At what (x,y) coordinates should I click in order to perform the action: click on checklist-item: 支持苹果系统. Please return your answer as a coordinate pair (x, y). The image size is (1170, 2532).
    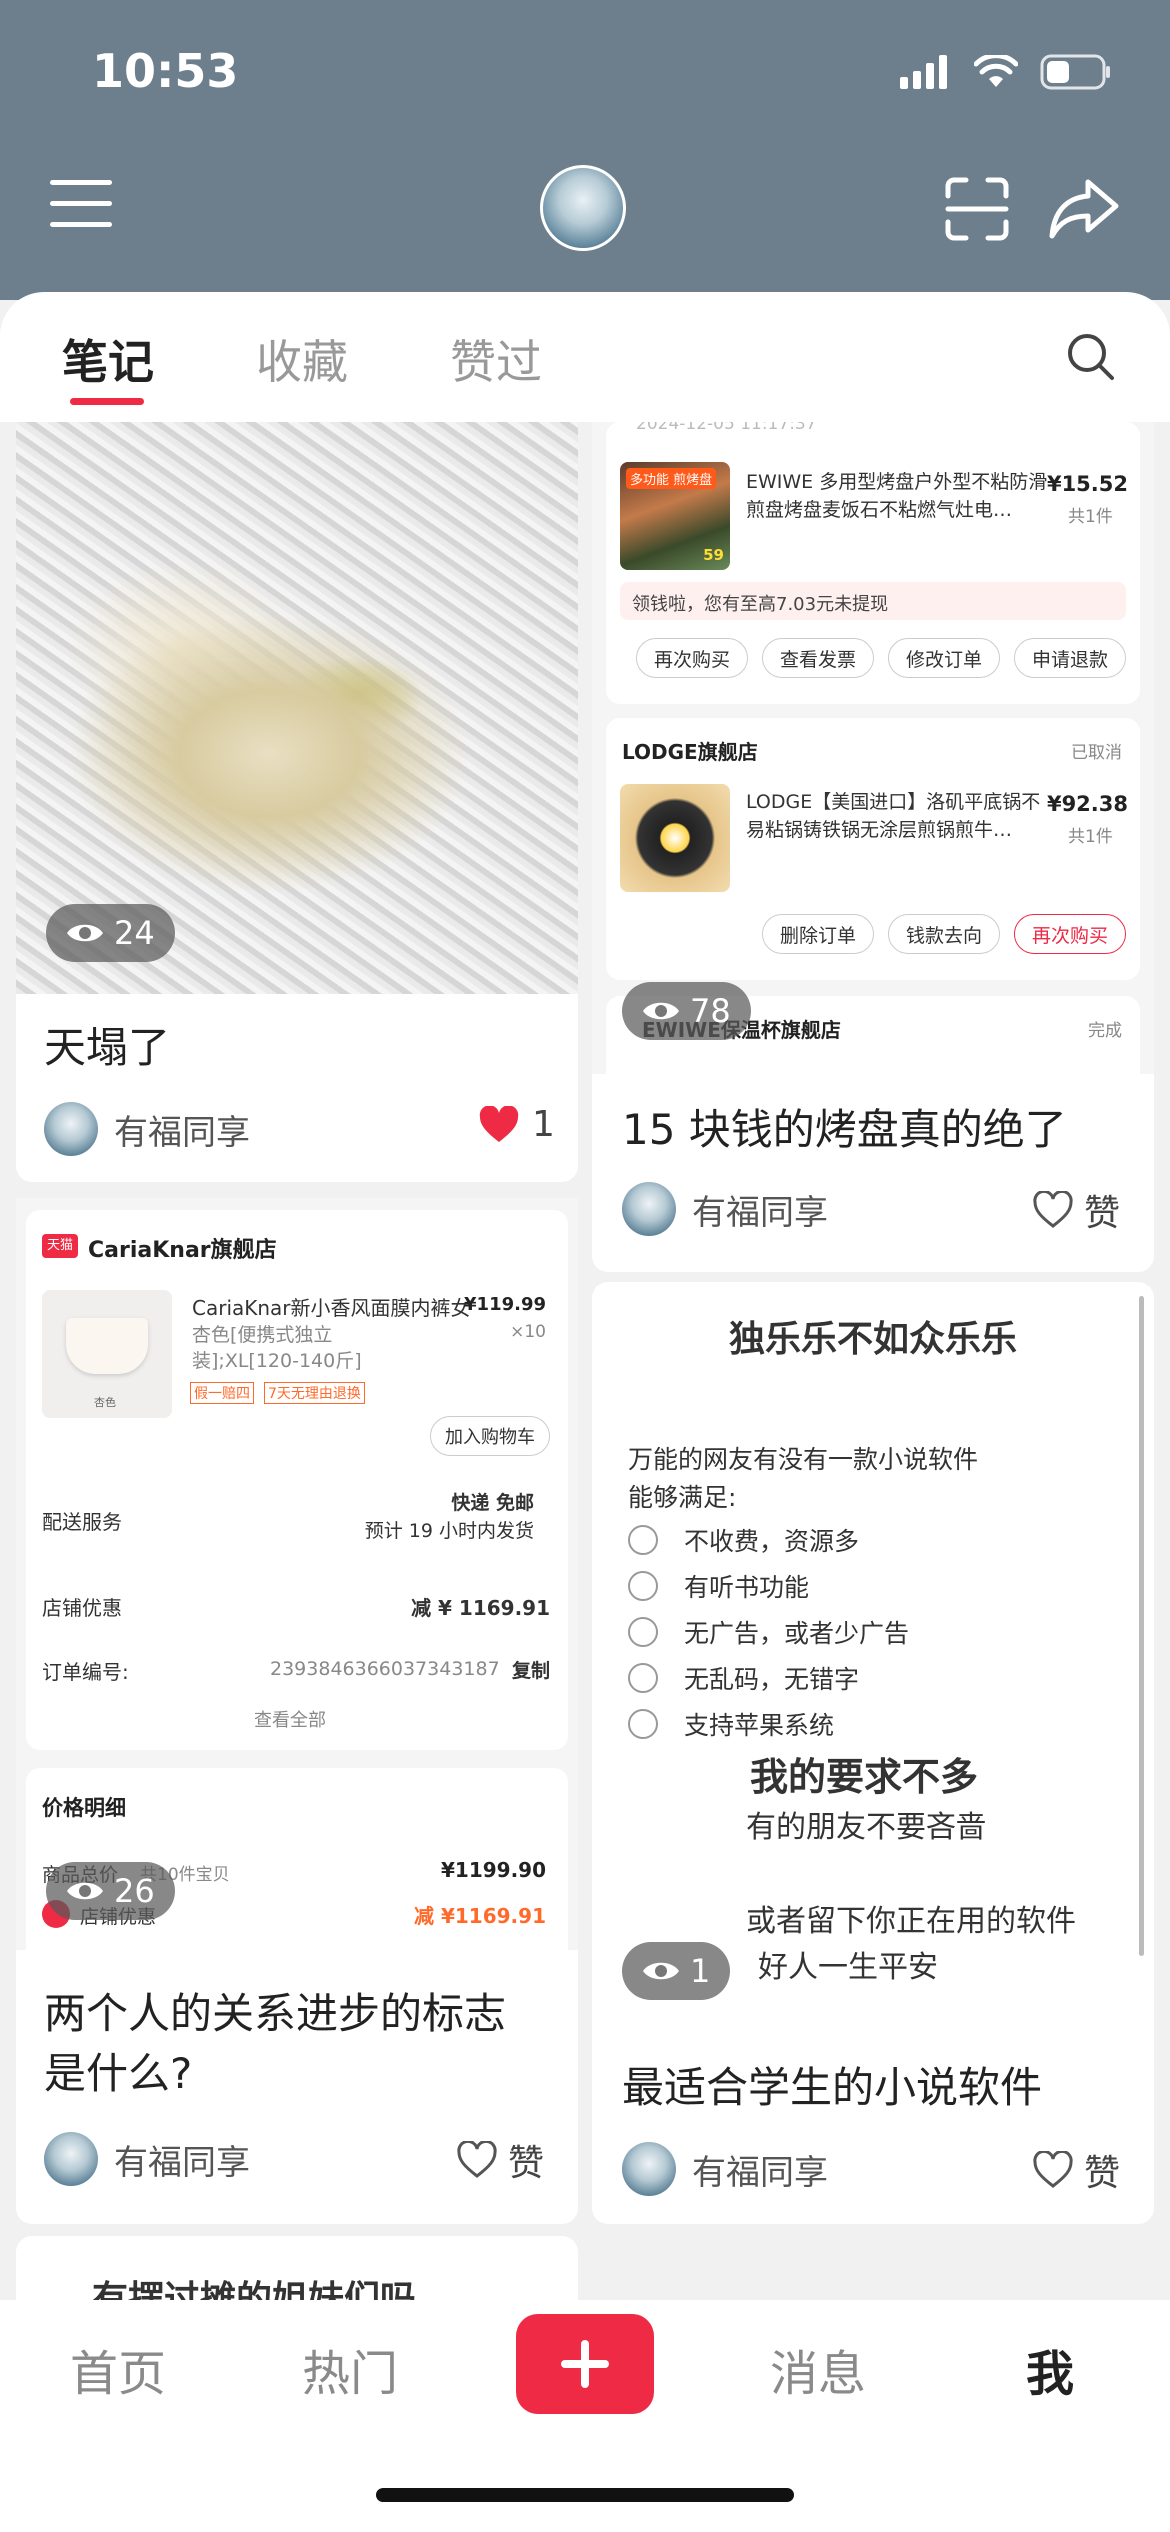
    Looking at the image, I should click on (731, 1724).